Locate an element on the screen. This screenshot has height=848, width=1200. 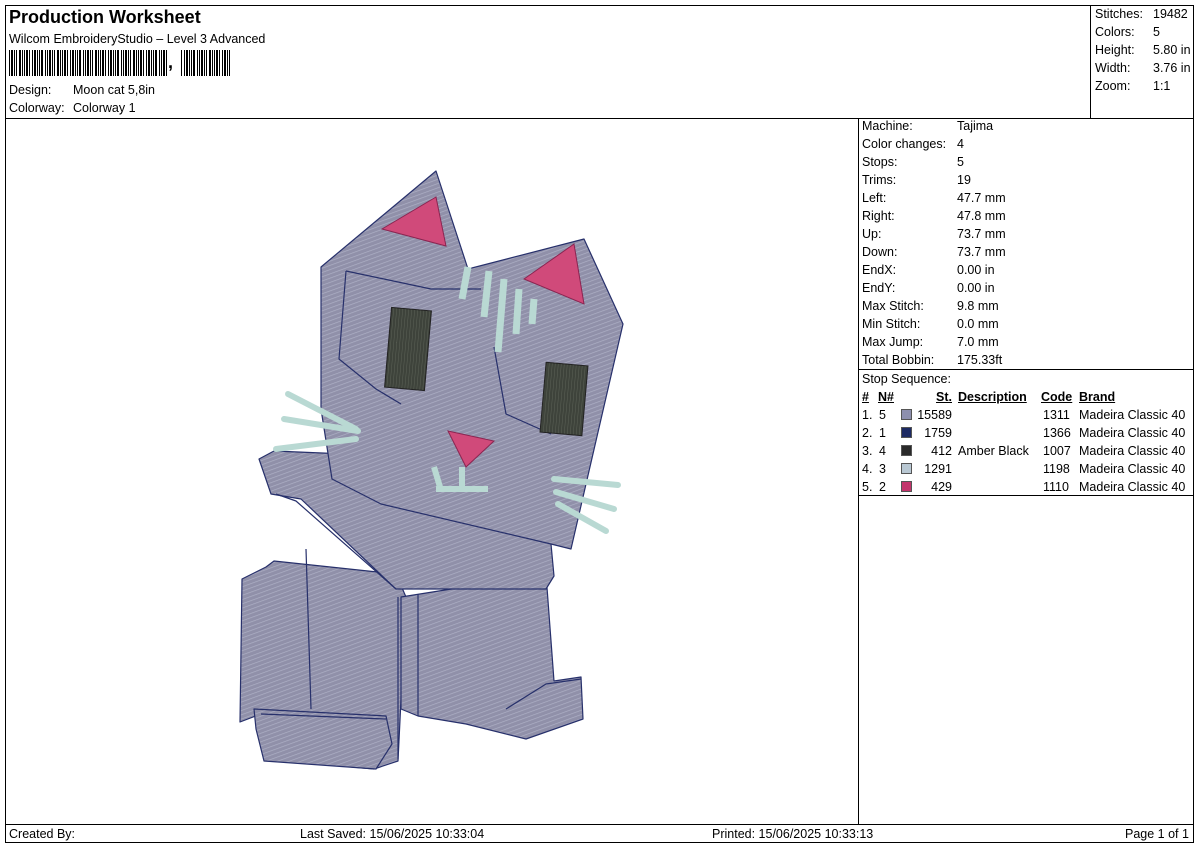
info-label: Max Jump: is located at coordinates (893, 342).